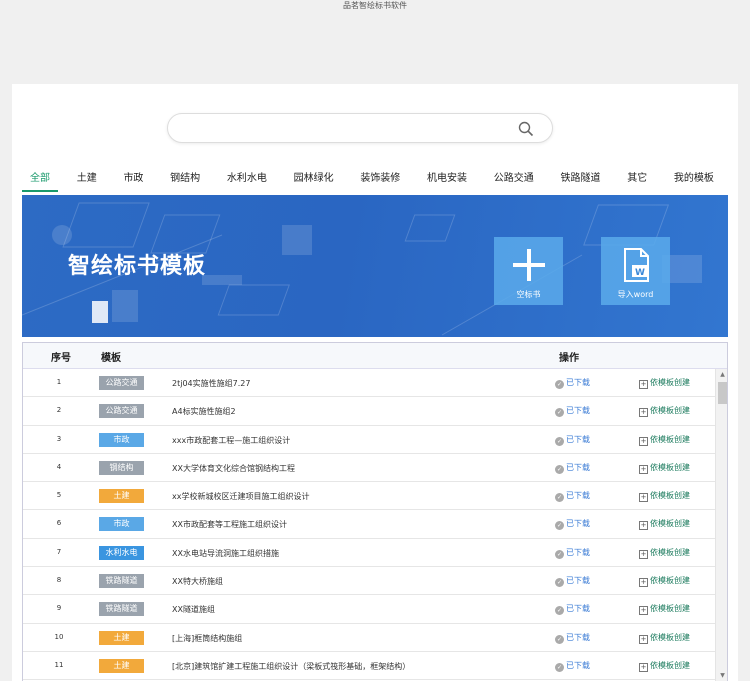 This screenshot has height=681, width=750. Describe the element at coordinates (133, 181) in the screenshot. I see `tab-2: 市政` at that location.